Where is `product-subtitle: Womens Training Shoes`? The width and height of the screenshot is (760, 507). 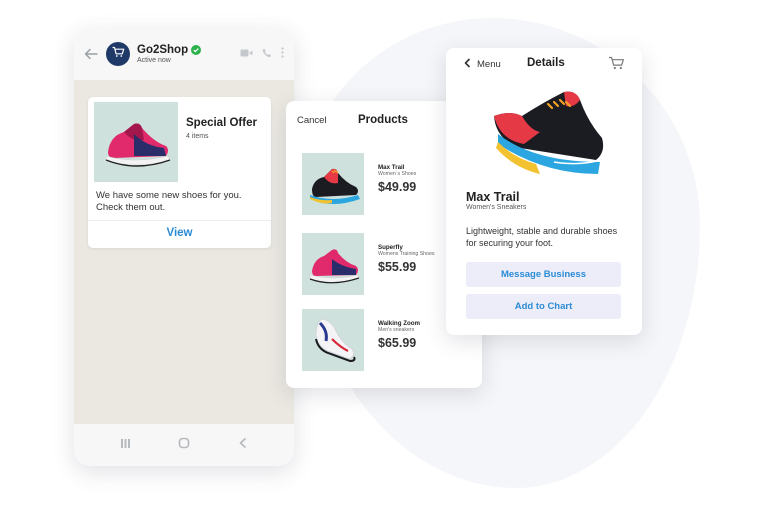 product-subtitle: Womens Training Shoes is located at coordinates (406, 254).